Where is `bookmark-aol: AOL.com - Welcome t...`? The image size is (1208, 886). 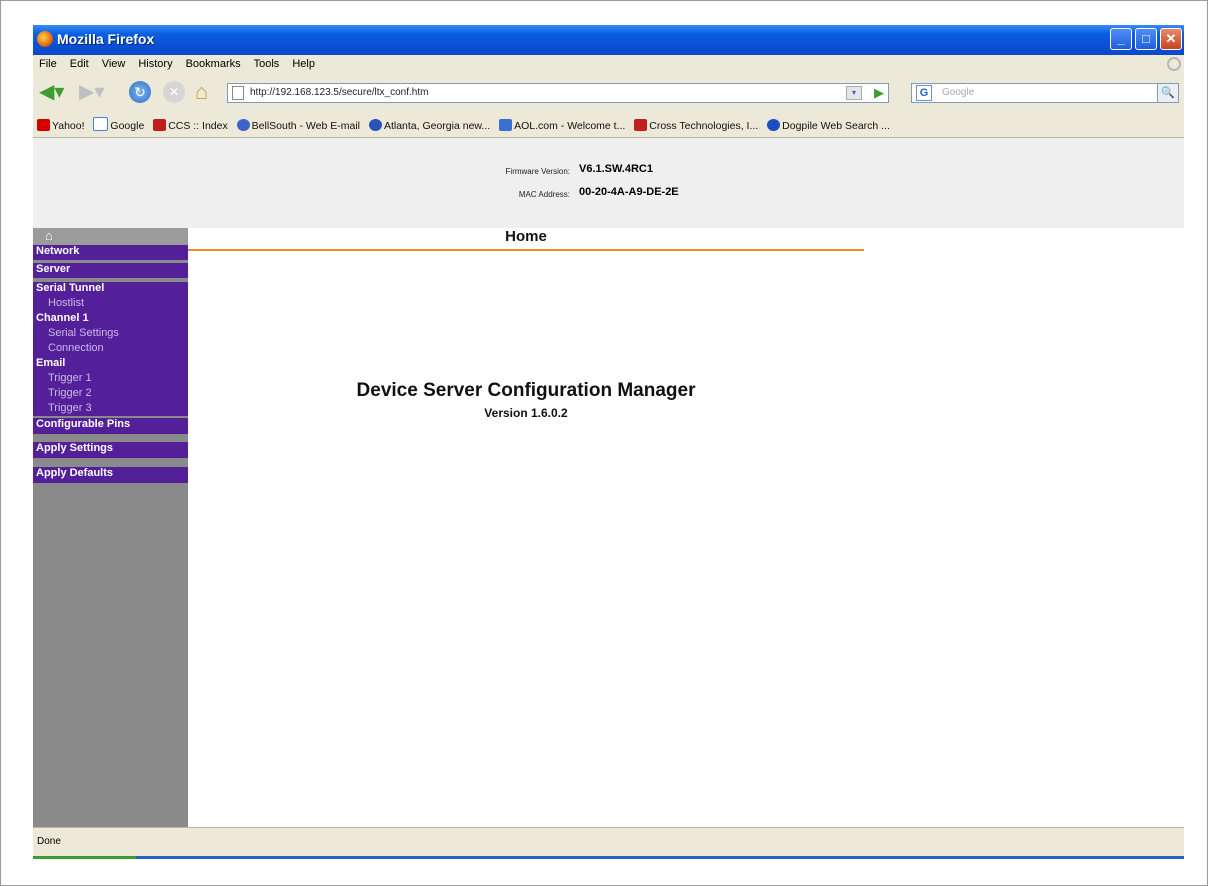 bookmark-aol: AOL.com - Welcome t... is located at coordinates (562, 125).